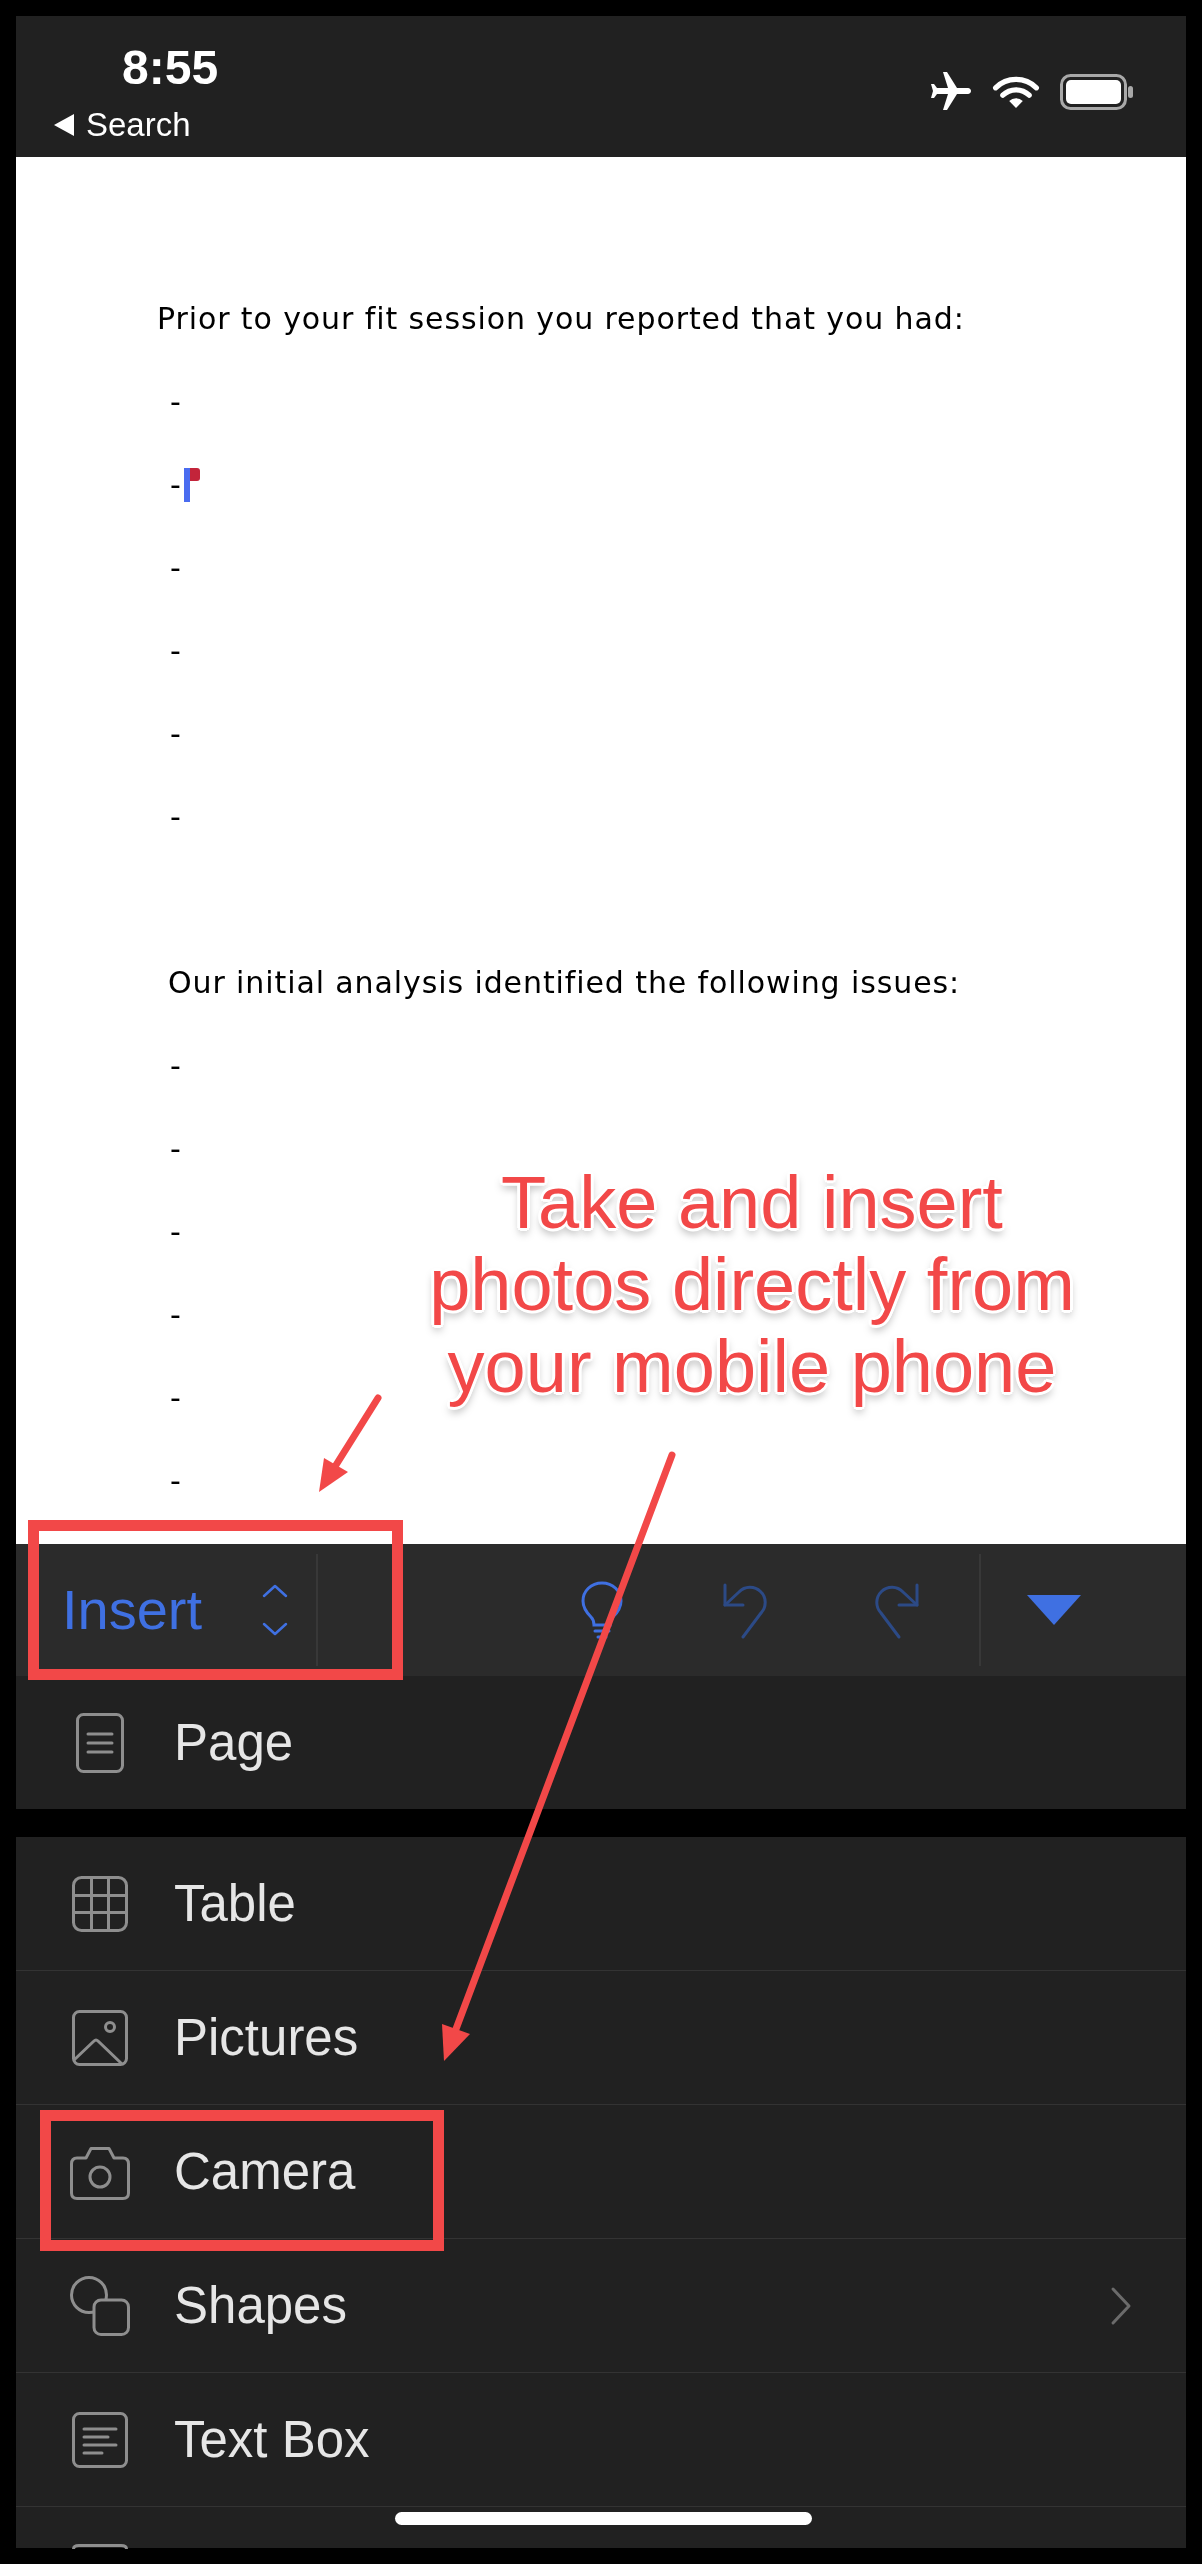  I want to click on table-icon, so click(100, 1903).